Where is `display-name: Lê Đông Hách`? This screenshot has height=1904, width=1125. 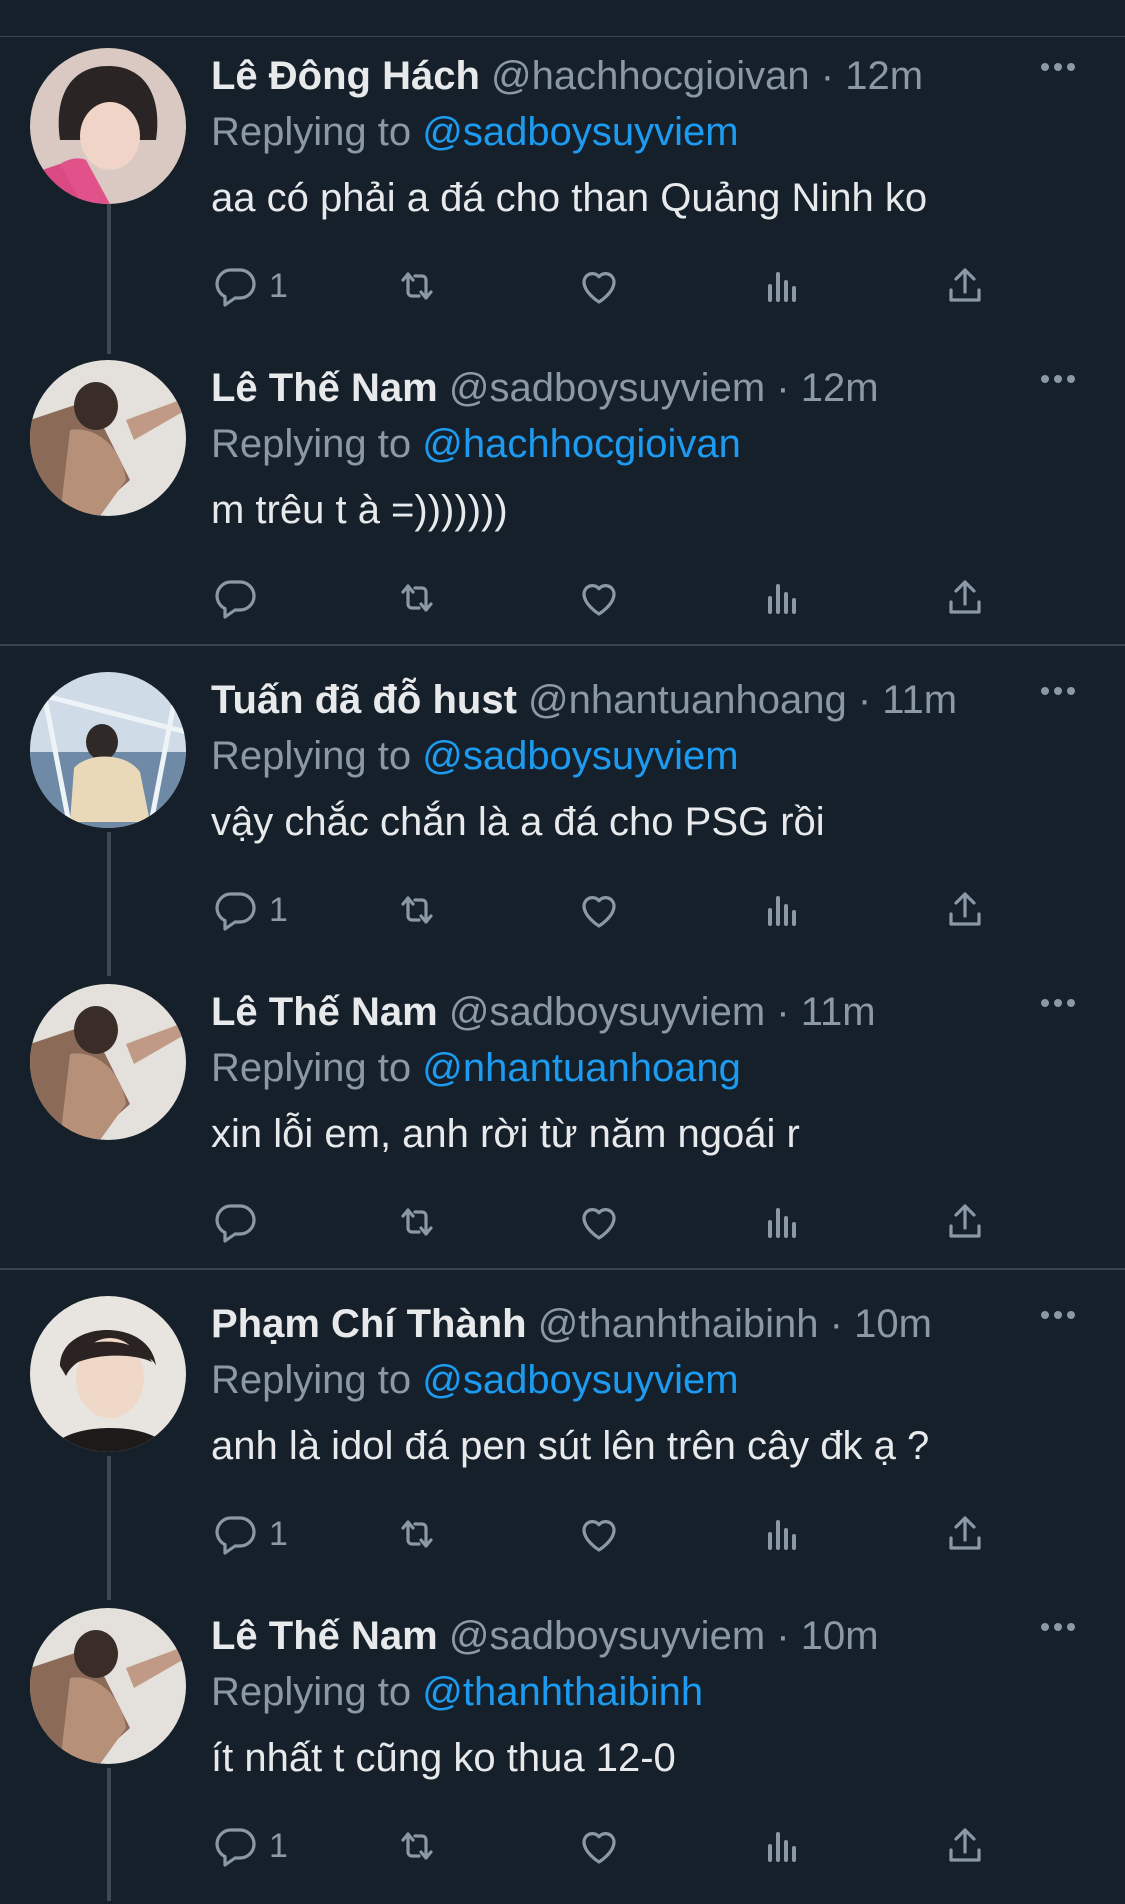
display-name: Lê Đông Hách is located at coordinates (345, 76).